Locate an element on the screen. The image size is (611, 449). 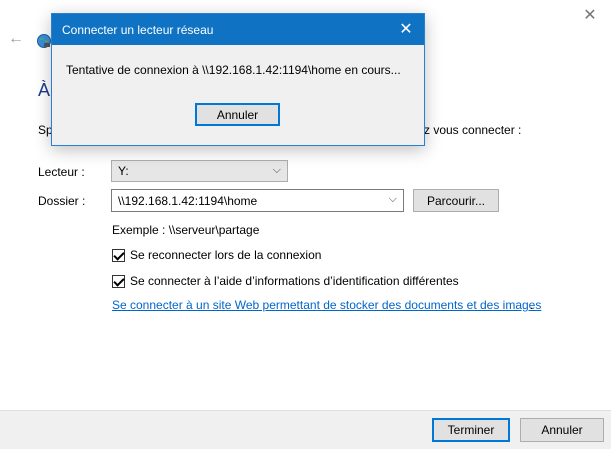
reconnect-checkbox-row: Se reconnecter lors de la connexion is located at coordinates (216, 255).